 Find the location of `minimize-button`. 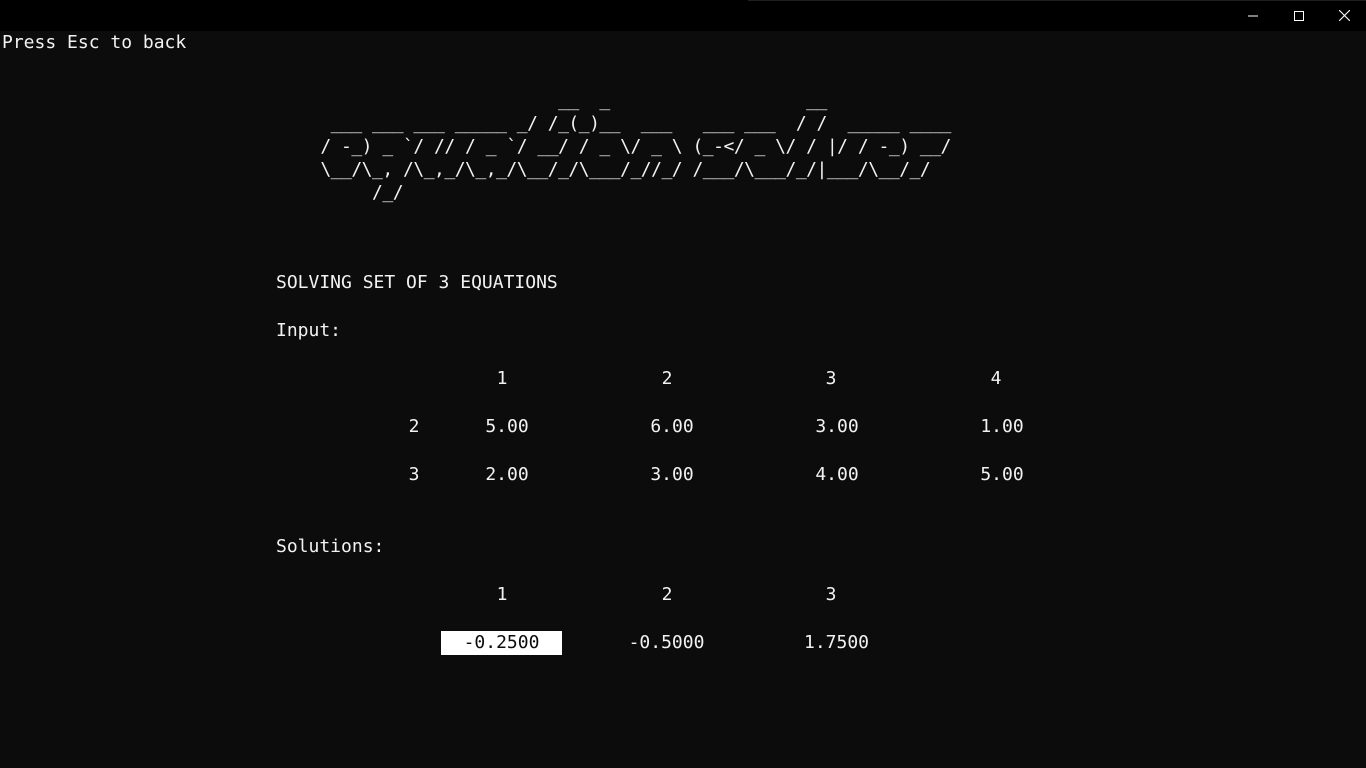

minimize-button is located at coordinates (1253, 15).